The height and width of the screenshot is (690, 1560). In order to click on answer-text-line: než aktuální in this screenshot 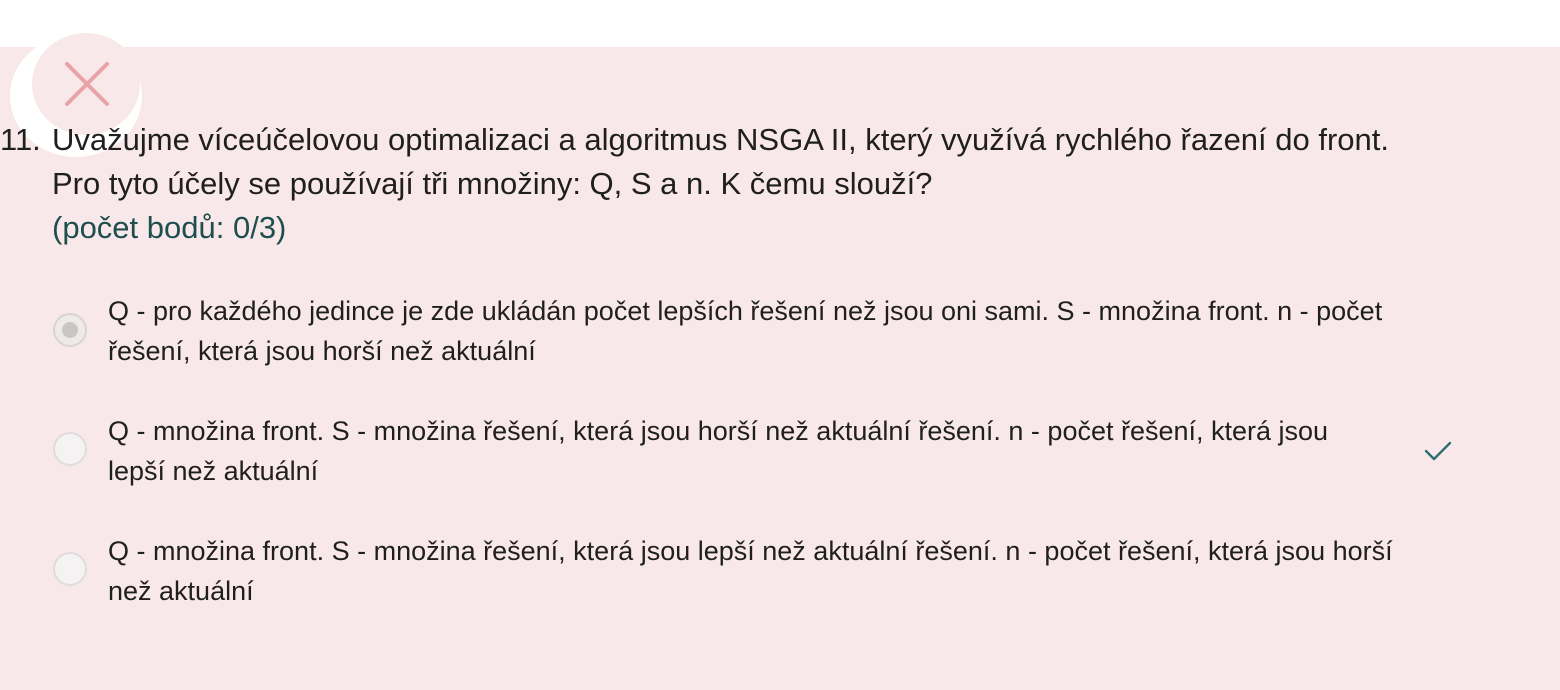, I will do `click(181, 591)`.